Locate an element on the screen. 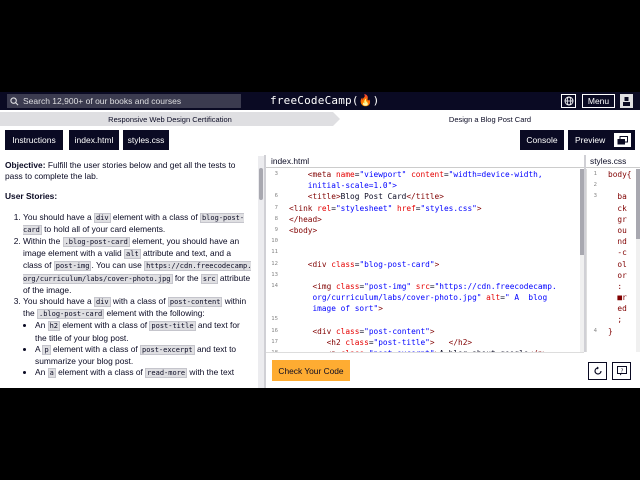 Image resolution: width=640 pixels, height=480 pixels. code-token: src is located at coordinates (420, 286).